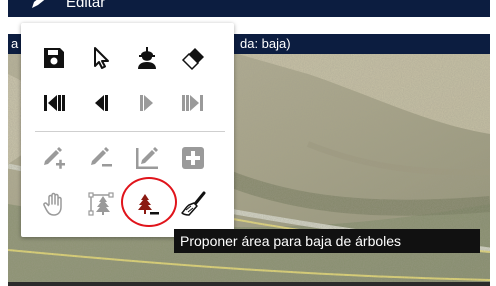  I want to click on brush-icon, so click(193, 204).